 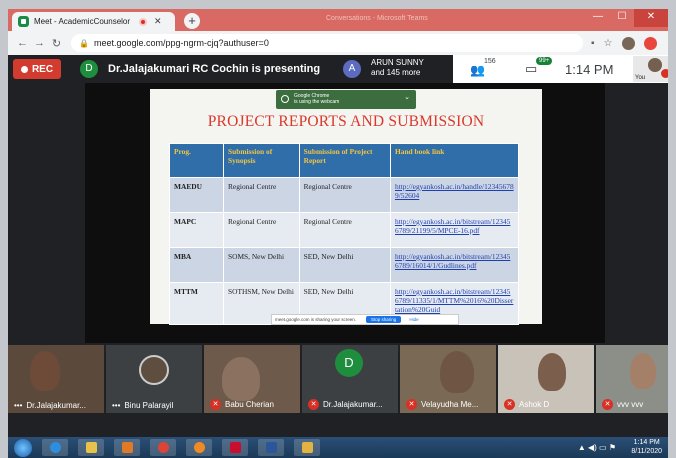 What do you see at coordinates (407, 97) in the screenshot?
I see `chevron-down-icon: ⌄` at bounding box center [407, 97].